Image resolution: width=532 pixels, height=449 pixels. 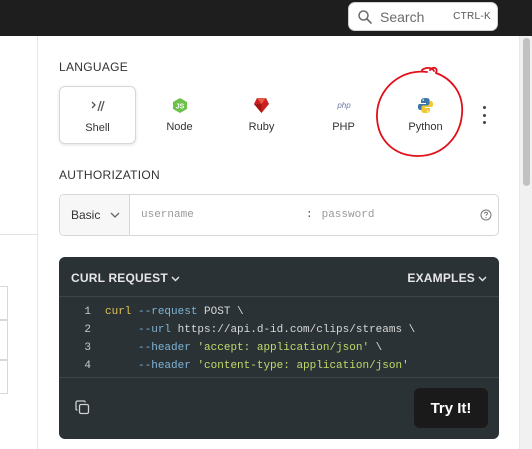 I want to click on line-number: 3, so click(x=87, y=348).